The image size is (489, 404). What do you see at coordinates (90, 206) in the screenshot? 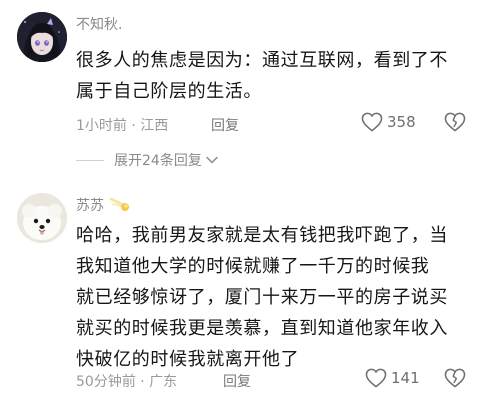
I see `comment-username-text: 苏苏` at bounding box center [90, 206].